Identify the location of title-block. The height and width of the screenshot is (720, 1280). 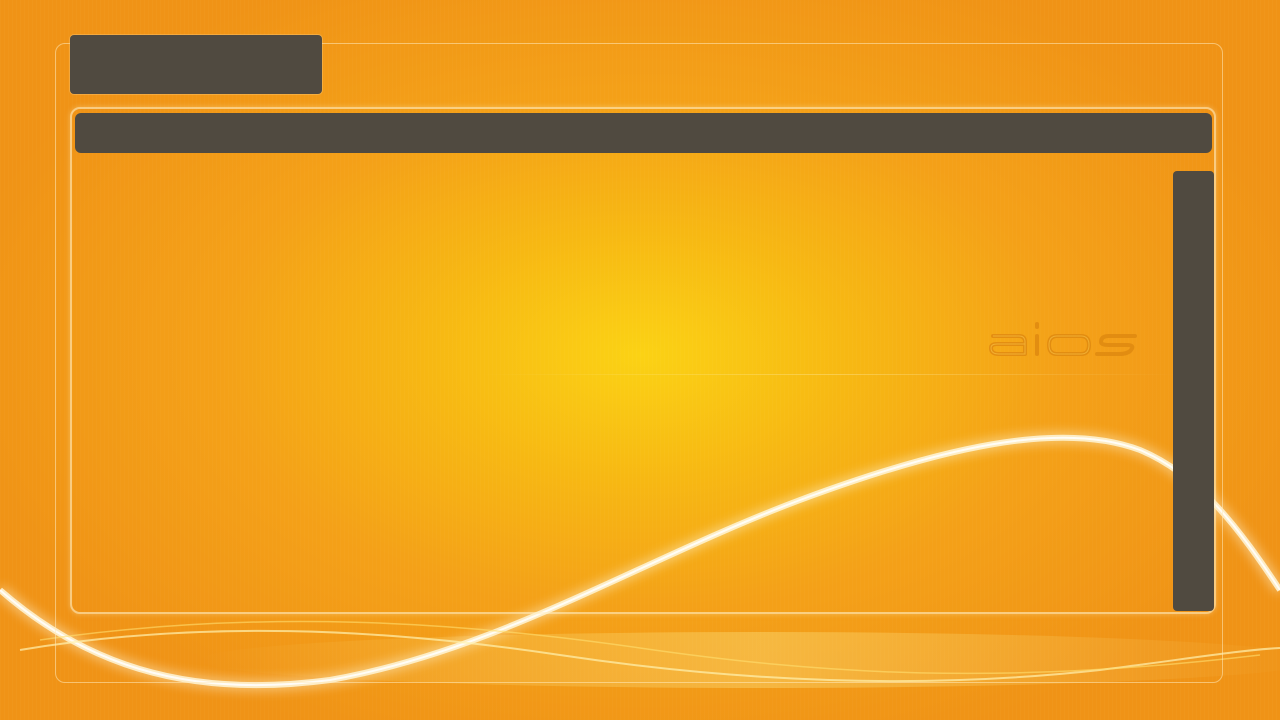
(196, 64).